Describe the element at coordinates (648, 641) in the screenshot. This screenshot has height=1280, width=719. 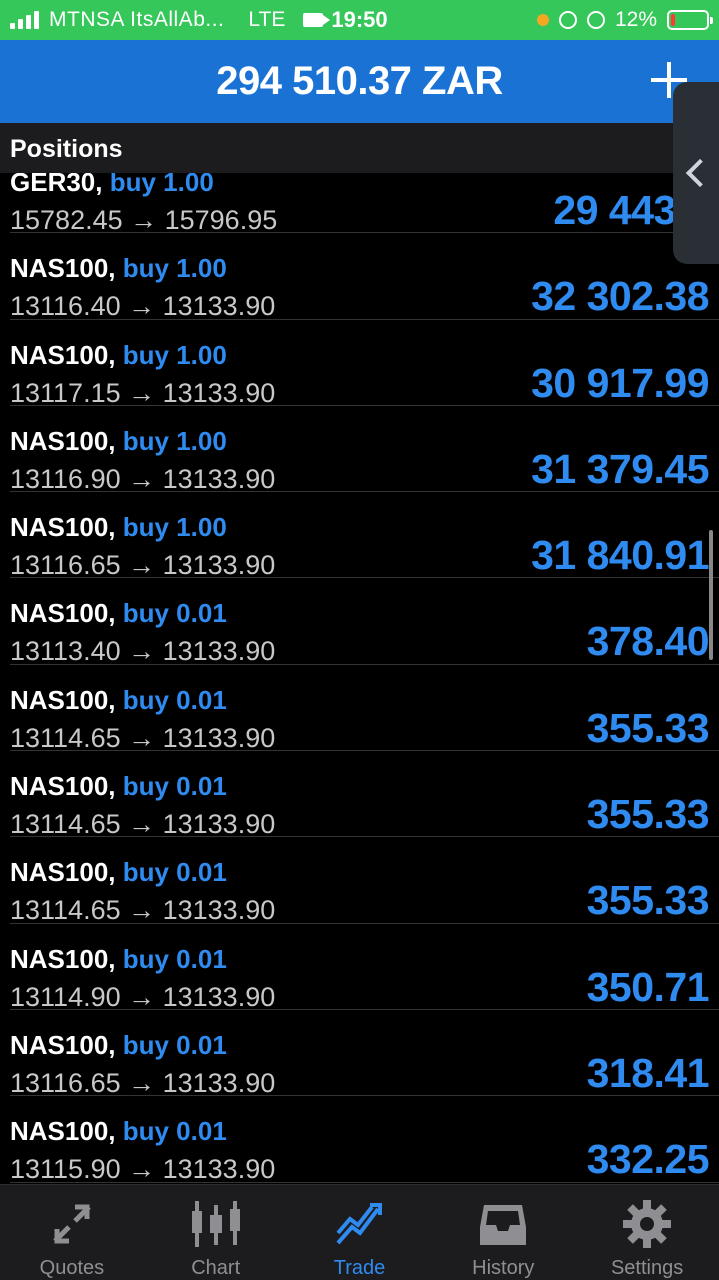
I see `position-profit: 378.40` at that location.